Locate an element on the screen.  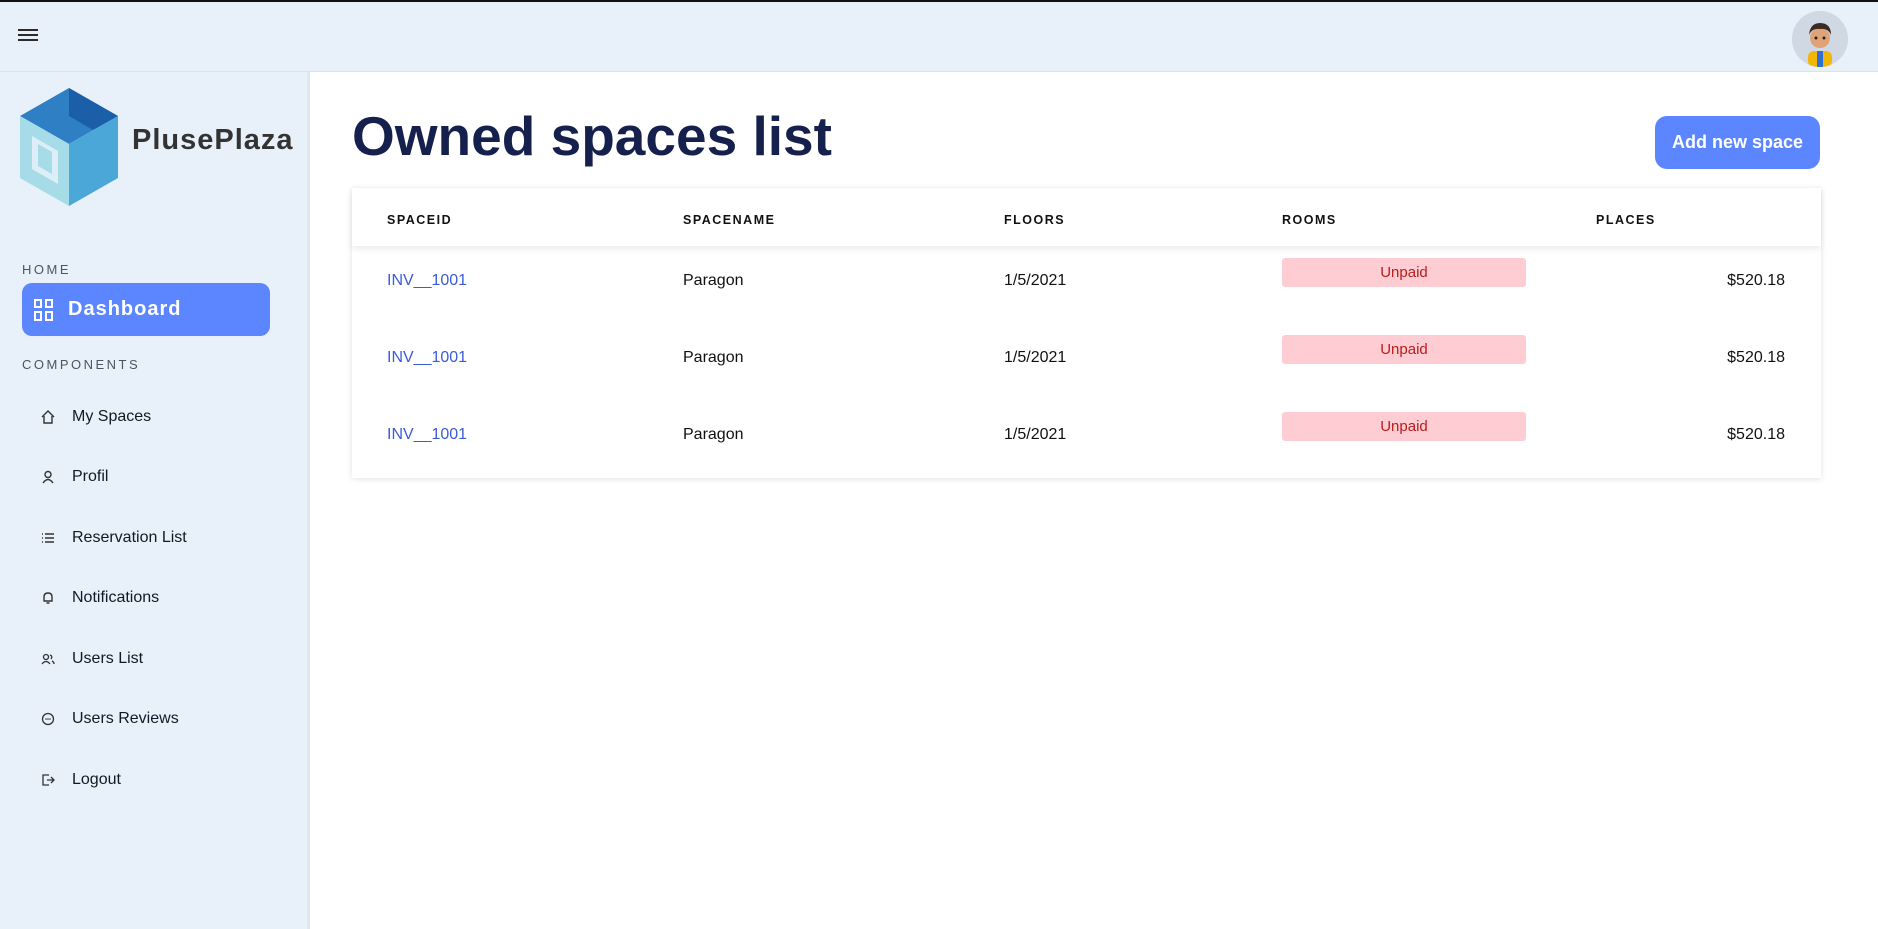
table-header: SPACEID SPACENAME FLOORS ROOMS PLACES is located at coordinates (1086, 217).